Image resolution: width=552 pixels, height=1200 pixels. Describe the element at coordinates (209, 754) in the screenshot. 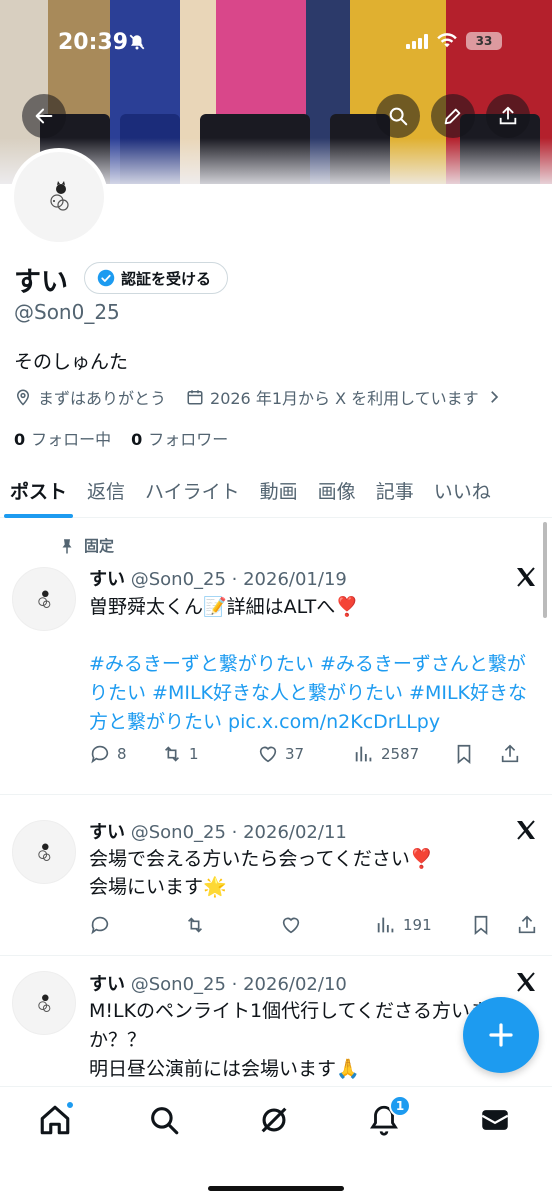

I see `repost-button: 1` at that location.